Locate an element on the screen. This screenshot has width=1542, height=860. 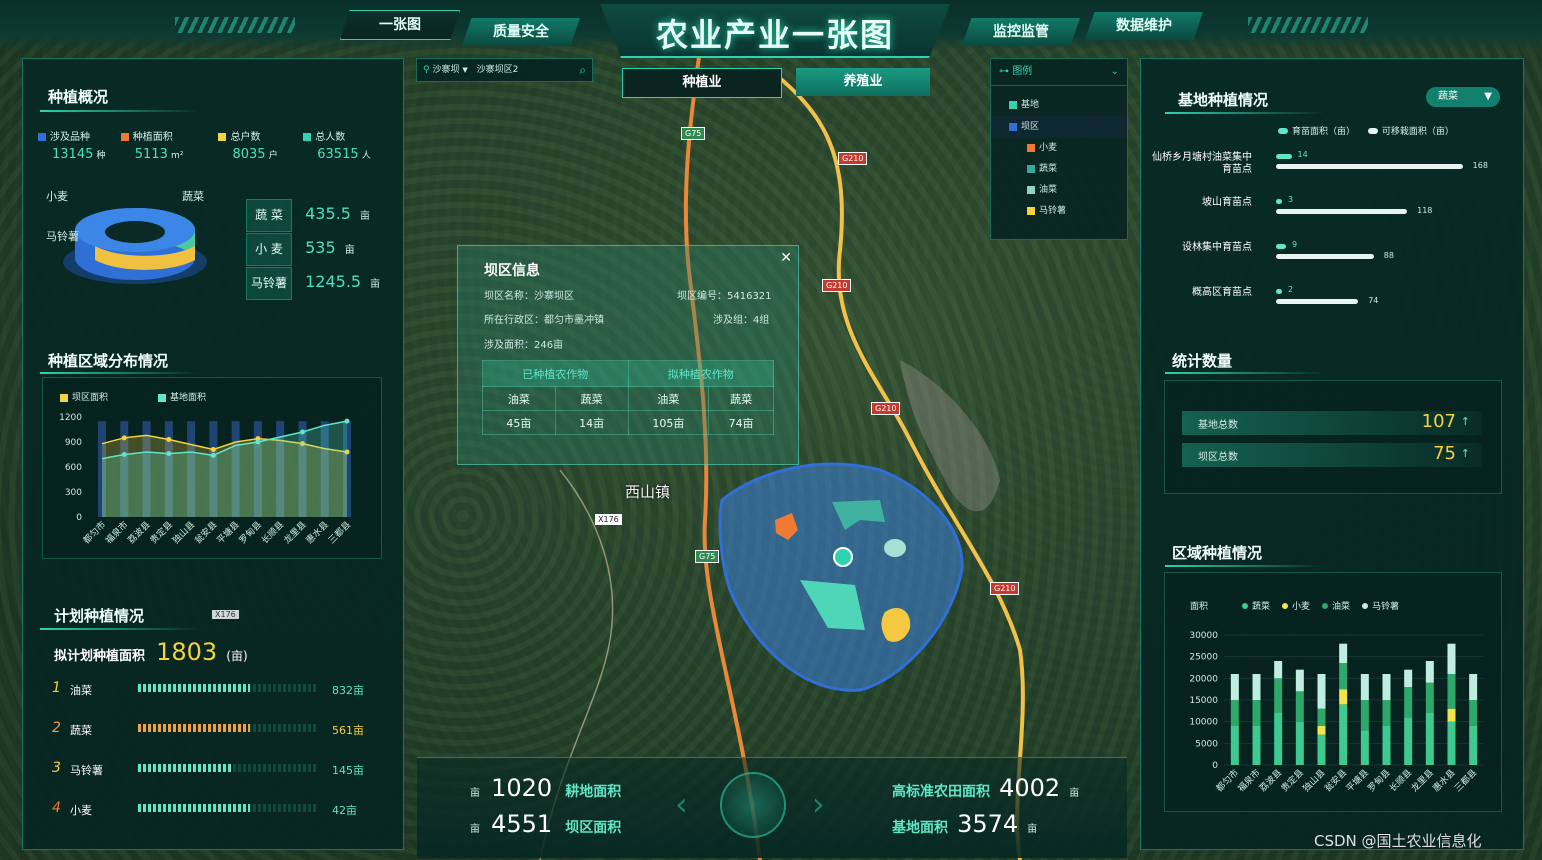
table-cell: 105亩 is located at coordinates (668, 422).